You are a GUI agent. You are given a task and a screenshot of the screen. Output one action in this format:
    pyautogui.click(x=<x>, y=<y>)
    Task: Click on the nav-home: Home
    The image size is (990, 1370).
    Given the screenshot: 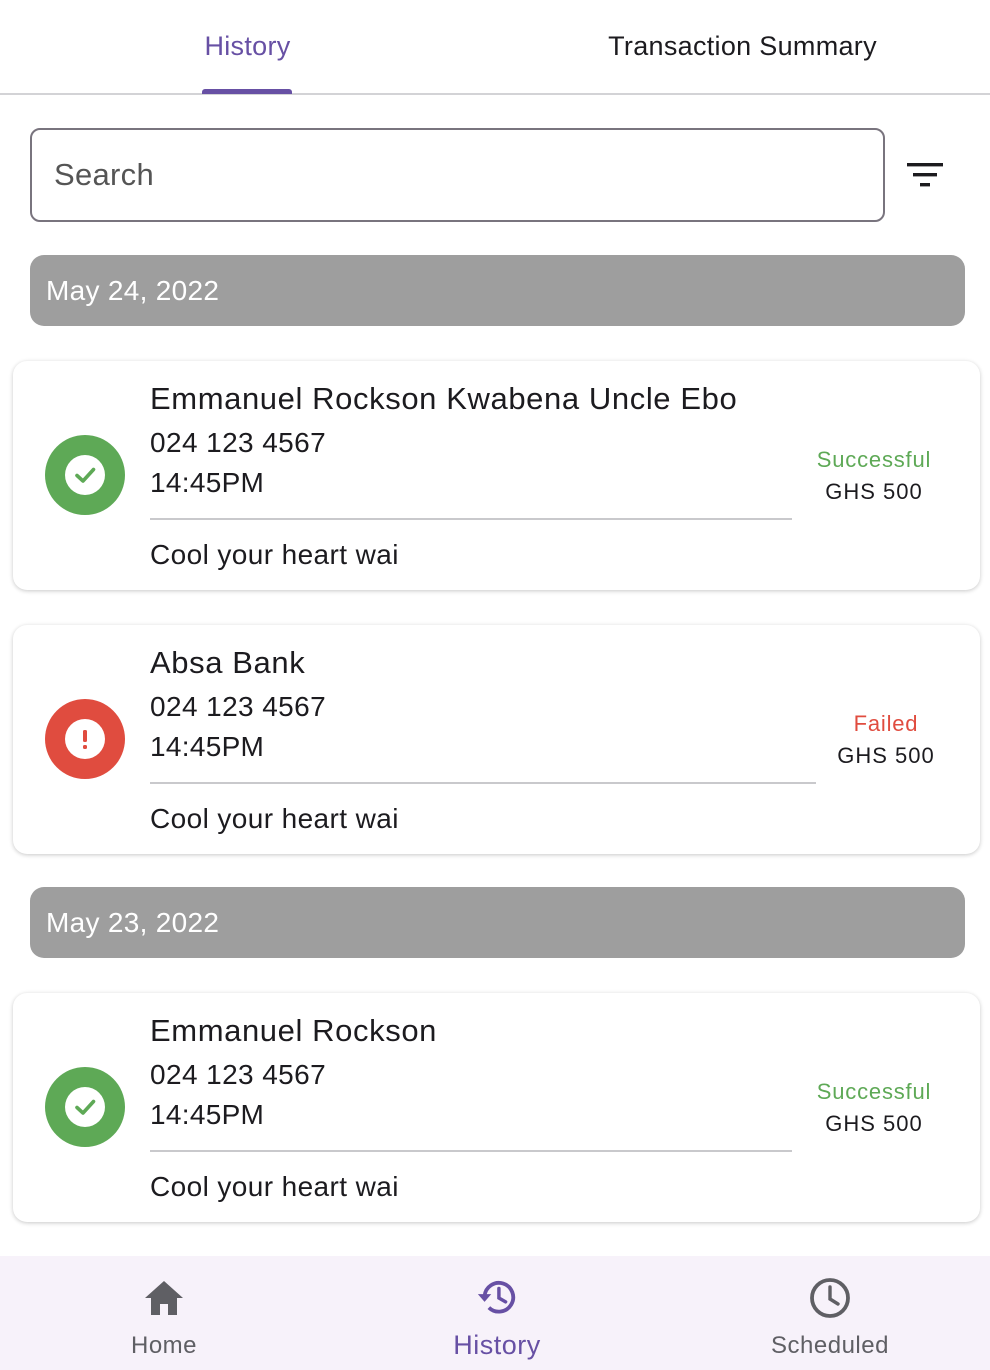 What is the action you would take?
    pyautogui.click(x=164, y=1313)
    